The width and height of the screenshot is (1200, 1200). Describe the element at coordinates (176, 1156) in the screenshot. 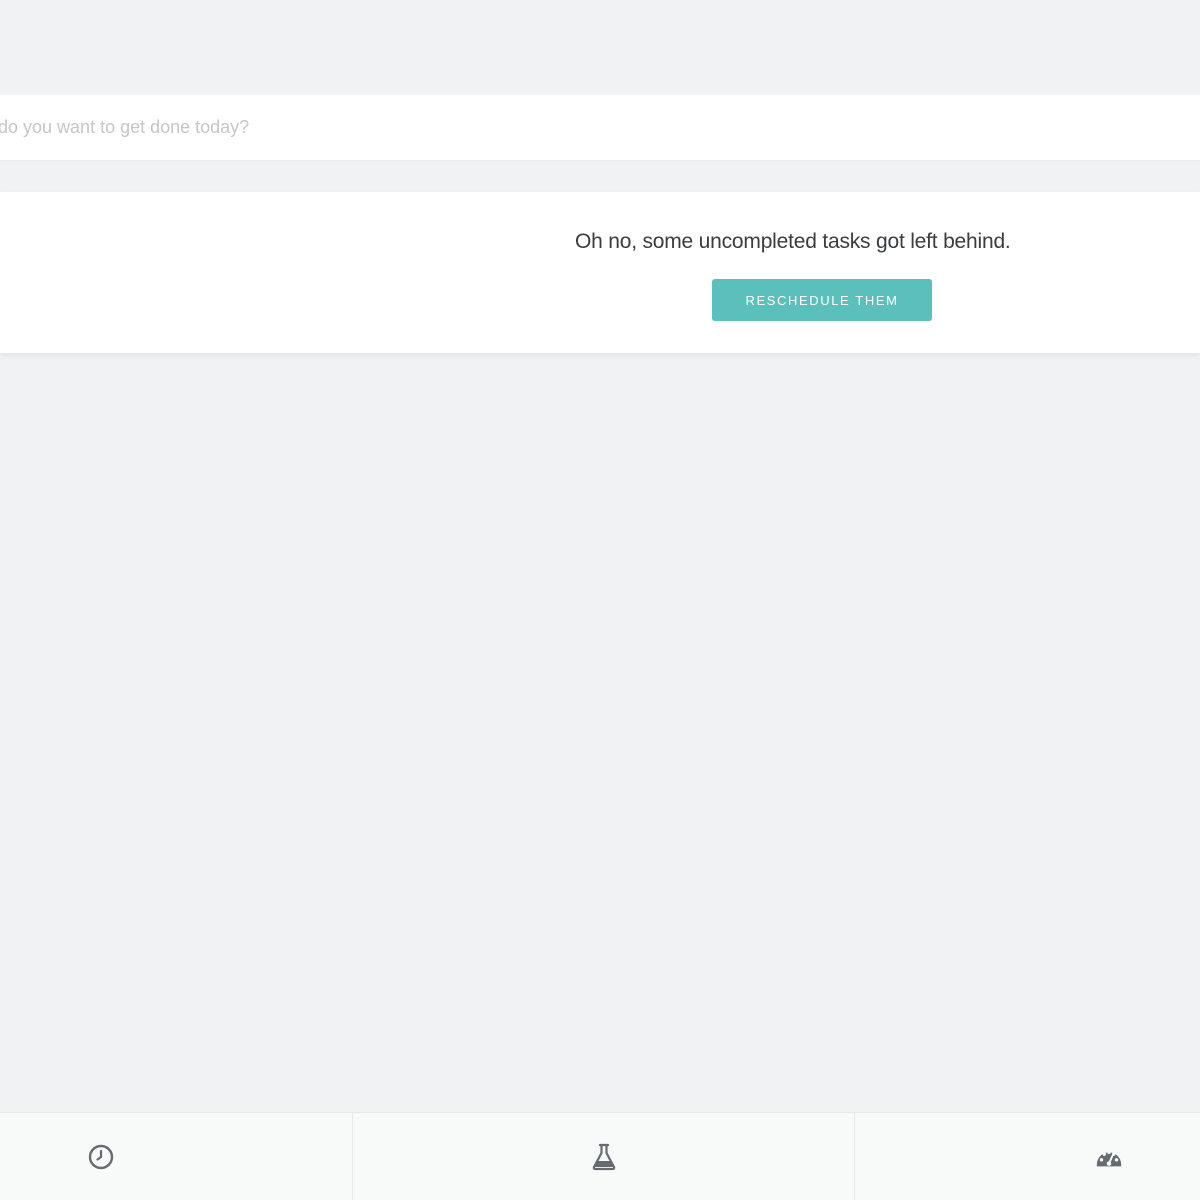

I see `nav-tab-history` at that location.